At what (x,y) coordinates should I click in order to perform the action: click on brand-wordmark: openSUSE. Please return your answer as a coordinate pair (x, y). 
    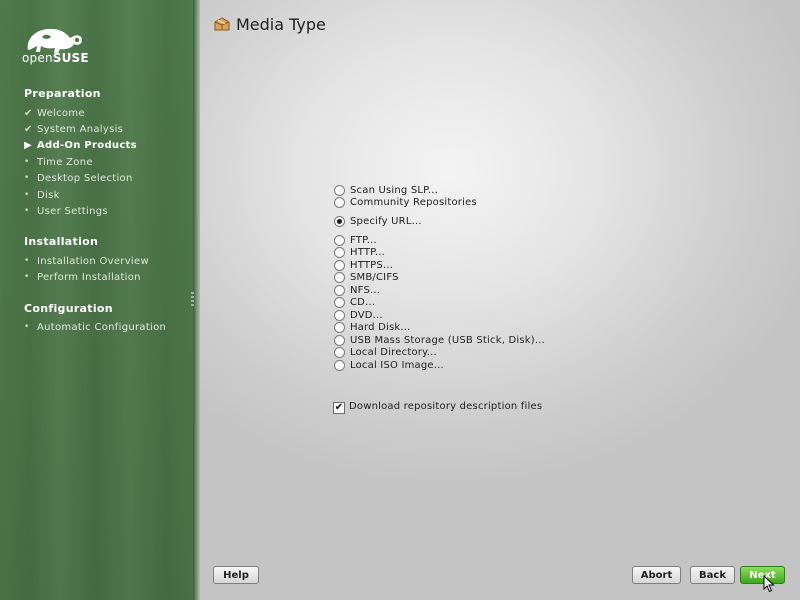
    Looking at the image, I should click on (55, 58).